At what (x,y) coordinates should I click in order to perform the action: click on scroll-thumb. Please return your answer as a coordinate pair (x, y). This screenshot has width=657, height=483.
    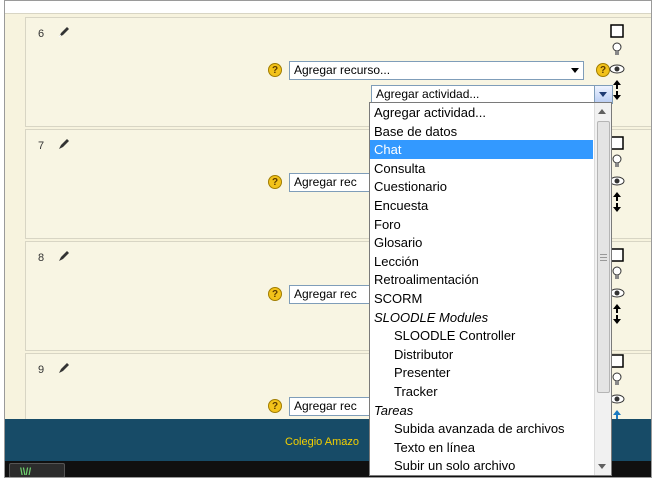
    Looking at the image, I should click on (603, 257).